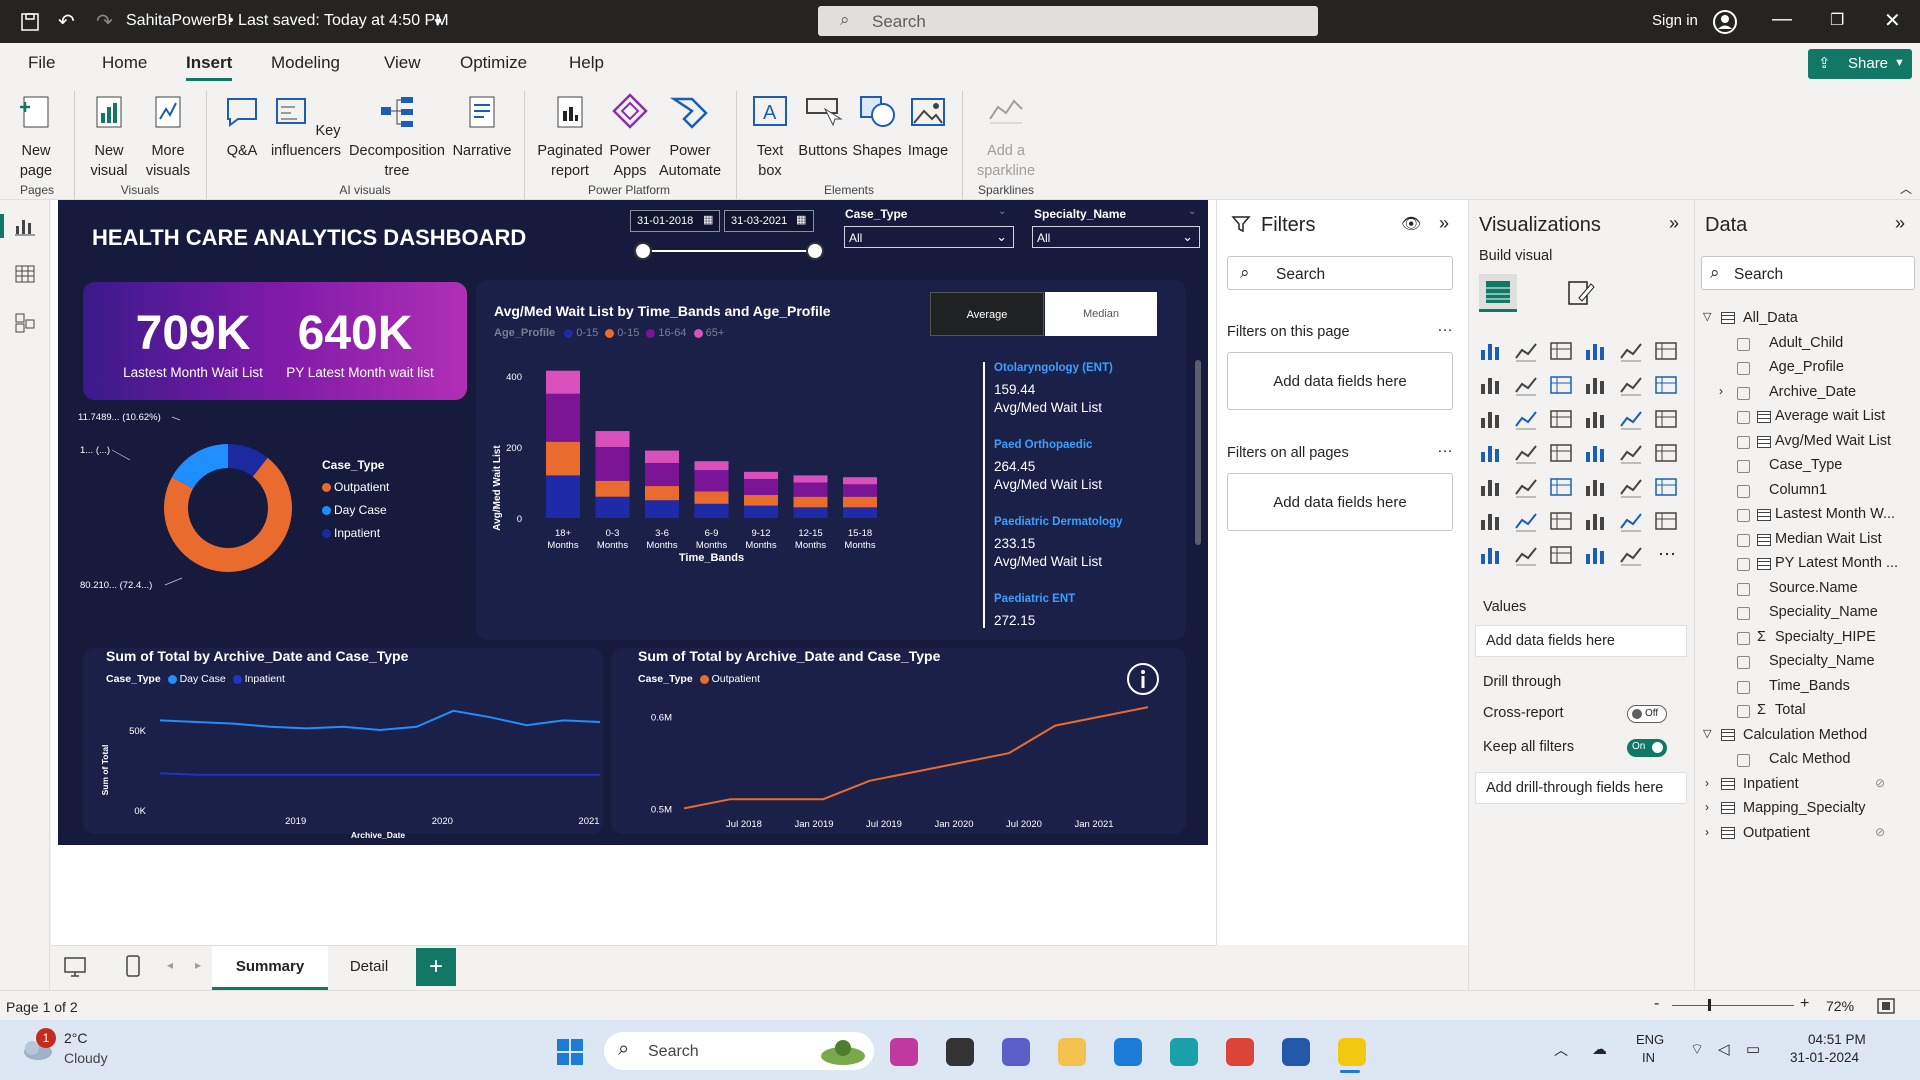 Image resolution: width=1920 pixels, height=1080 pixels. Describe the element at coordinates (41, 63) in the screenshot. I see `menu-file: File` at that location.